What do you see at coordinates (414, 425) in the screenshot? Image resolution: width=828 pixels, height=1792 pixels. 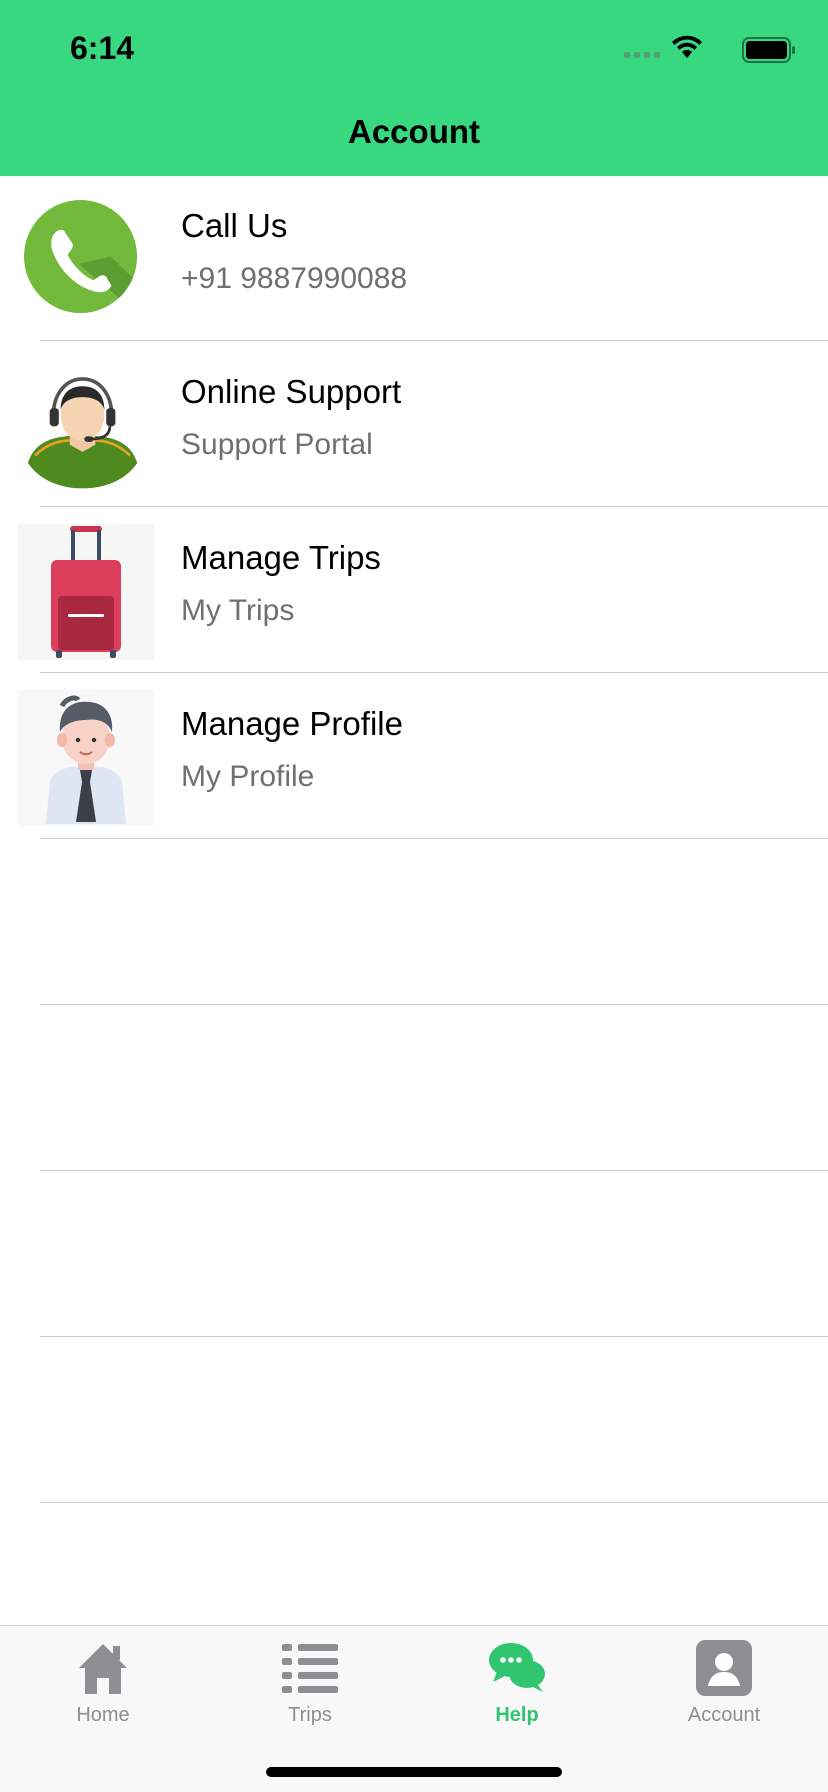 I see `list-item-online-support: Online Support Support Portal` at bounding box center [414, 425].